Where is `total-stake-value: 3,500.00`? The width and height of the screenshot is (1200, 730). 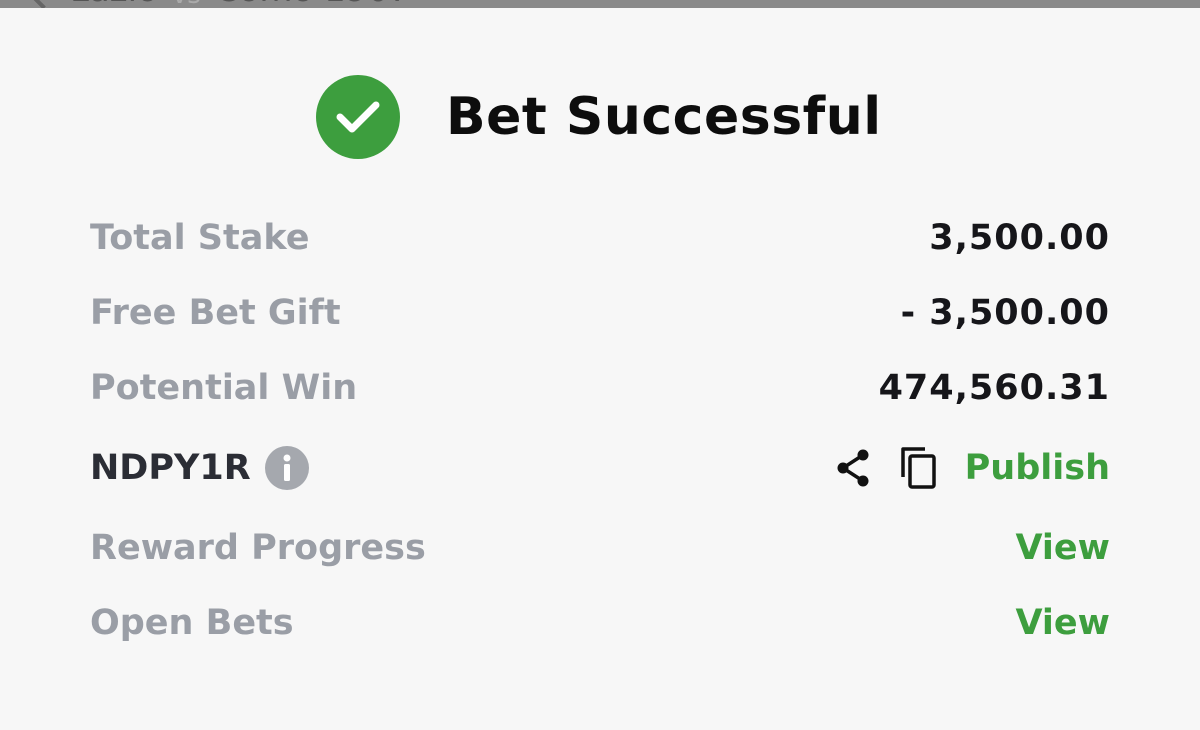
total-stake-value: 3,500.00 is located at coordinates (1019, 238).